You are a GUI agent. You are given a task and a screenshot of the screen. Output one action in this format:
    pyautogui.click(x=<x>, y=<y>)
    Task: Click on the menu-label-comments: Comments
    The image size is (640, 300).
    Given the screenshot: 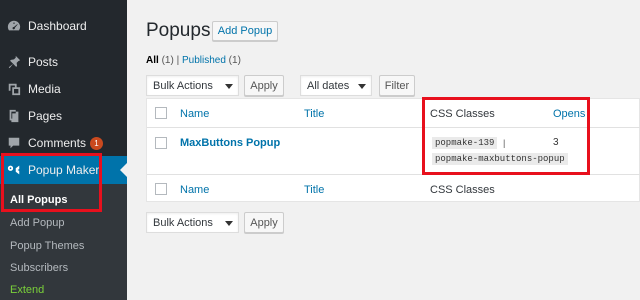 What is the action you would take?
    pyautogui.click(x=57, y=143)
    